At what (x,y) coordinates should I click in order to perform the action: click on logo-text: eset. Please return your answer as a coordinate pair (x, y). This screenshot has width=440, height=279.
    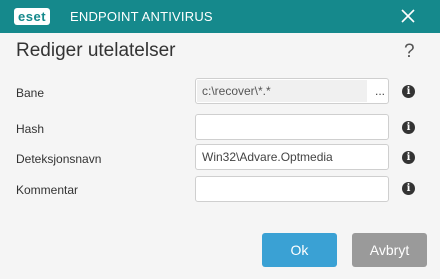
    Looking at the image, I should click on (32, 16).